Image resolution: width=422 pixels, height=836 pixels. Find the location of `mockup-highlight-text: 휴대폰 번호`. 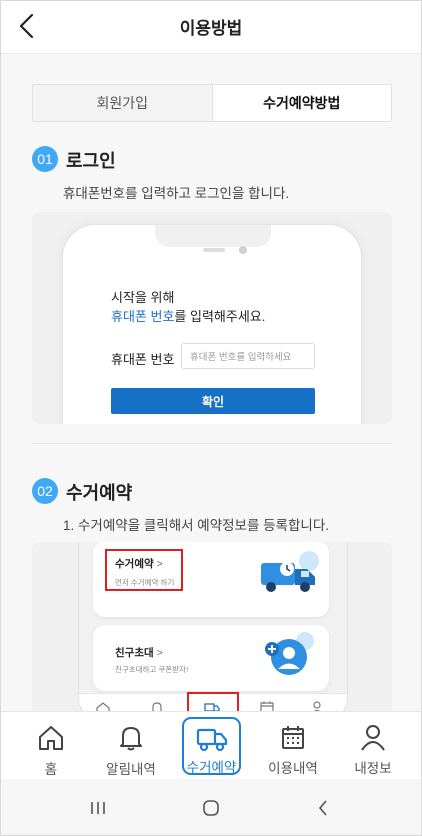

mockup-highlight-text: 휴대폰 번호 is located at coordinates (143, 316).